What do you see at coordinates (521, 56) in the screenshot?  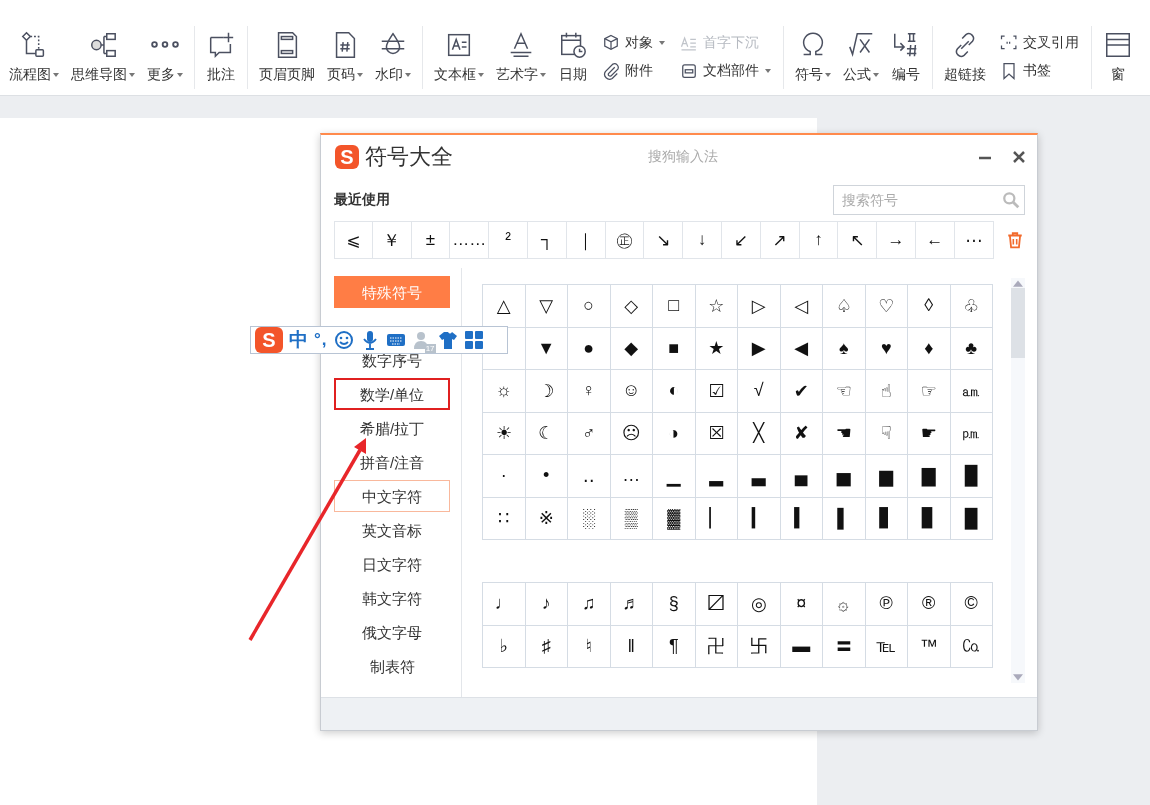 I see `toolbar-button: 艺术字` at bounding box center [521, 56].